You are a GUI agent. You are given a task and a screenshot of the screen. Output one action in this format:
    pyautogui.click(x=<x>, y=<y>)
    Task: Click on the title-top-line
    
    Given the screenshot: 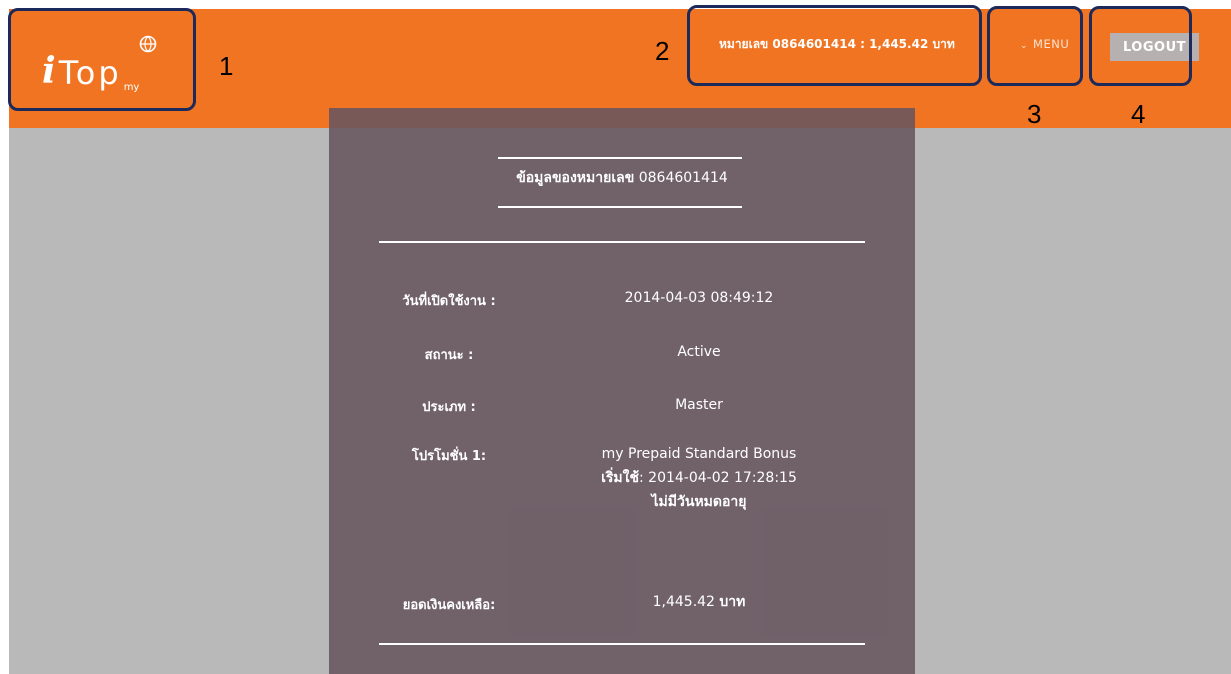 What is the action you would take?
    pyautogui.click(x=620, y=158)
    